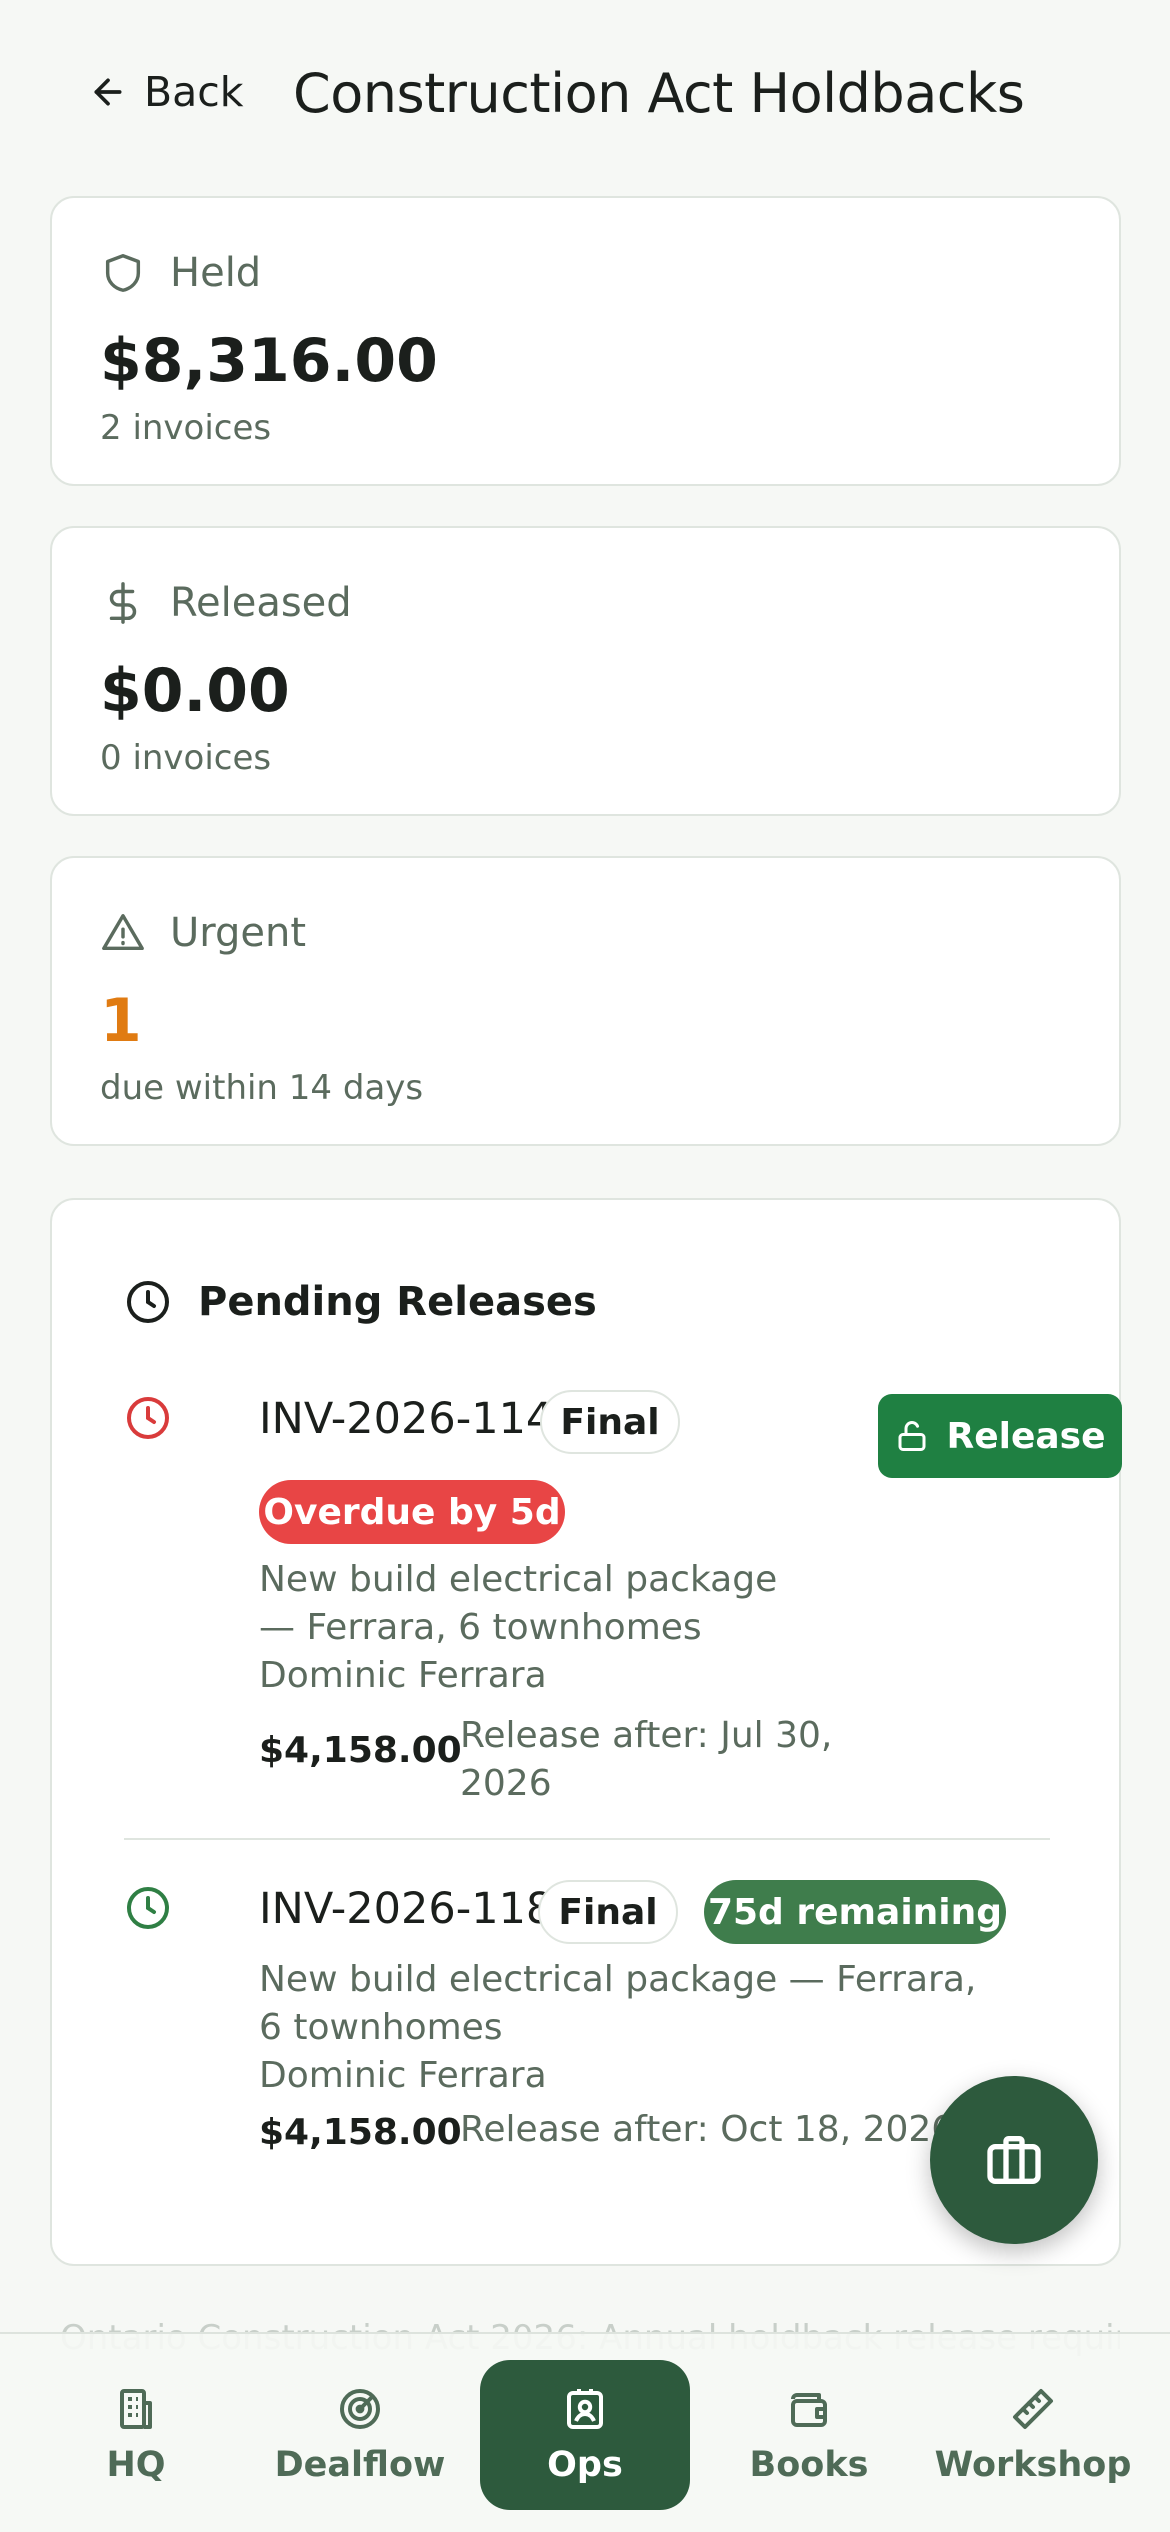 This screenshot has height=2532, width=1170. I want to click on bottom-tab-bar: HQ Dealflow Ops Books Workshop, so click(585, 2432).